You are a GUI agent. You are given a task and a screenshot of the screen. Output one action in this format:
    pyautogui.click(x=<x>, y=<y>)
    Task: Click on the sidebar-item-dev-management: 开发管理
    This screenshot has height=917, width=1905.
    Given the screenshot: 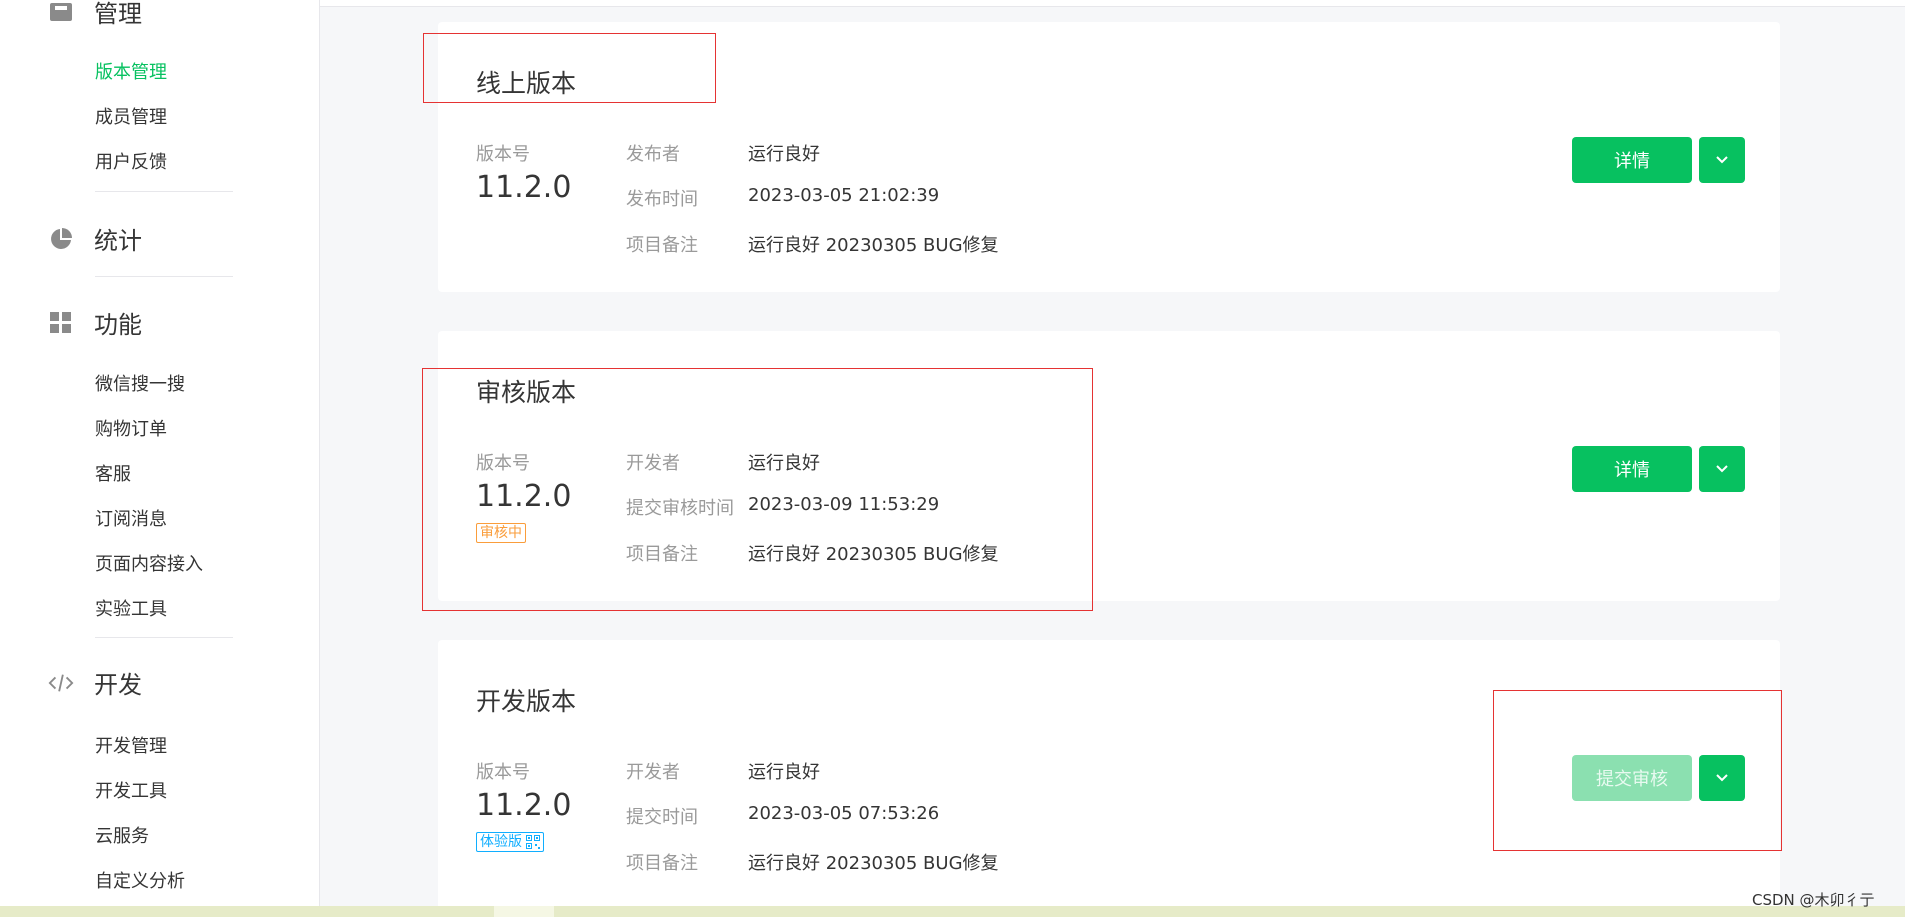 What is the action you would take?
    pyautogui.click(x=131, y=745)
    